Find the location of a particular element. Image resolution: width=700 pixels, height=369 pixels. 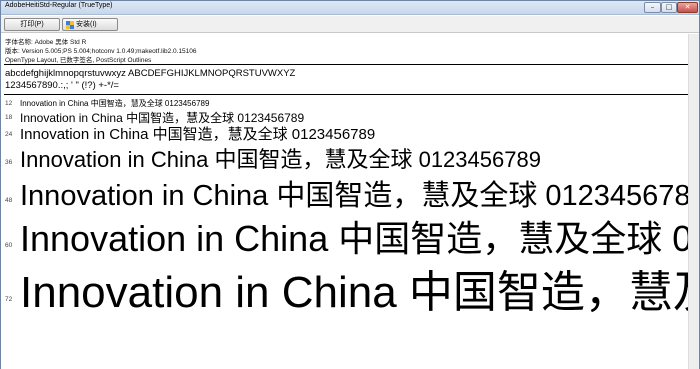

toolbar: 打印(P) 安装(I) is located at coordinates (350, 24).